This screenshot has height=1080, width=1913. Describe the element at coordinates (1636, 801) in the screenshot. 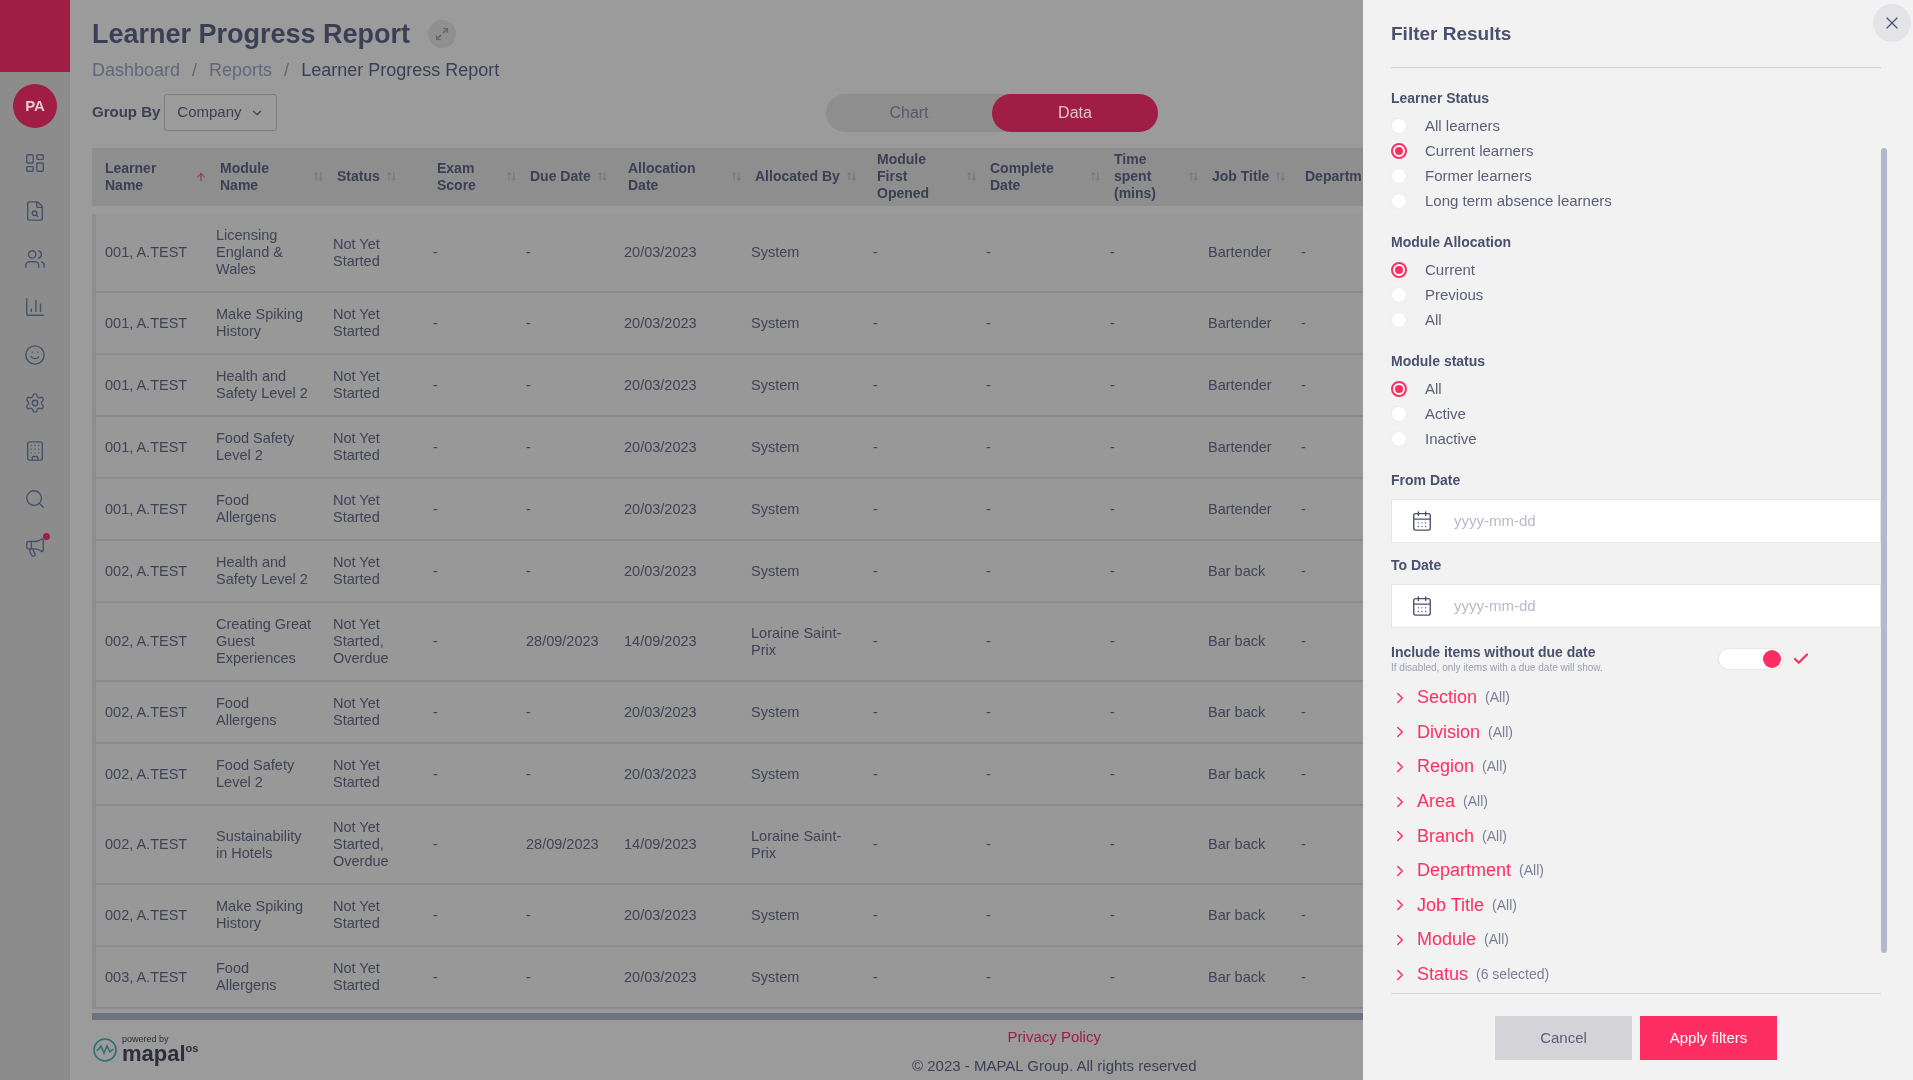

I see `filter-accordion: Area (All)` at that location.